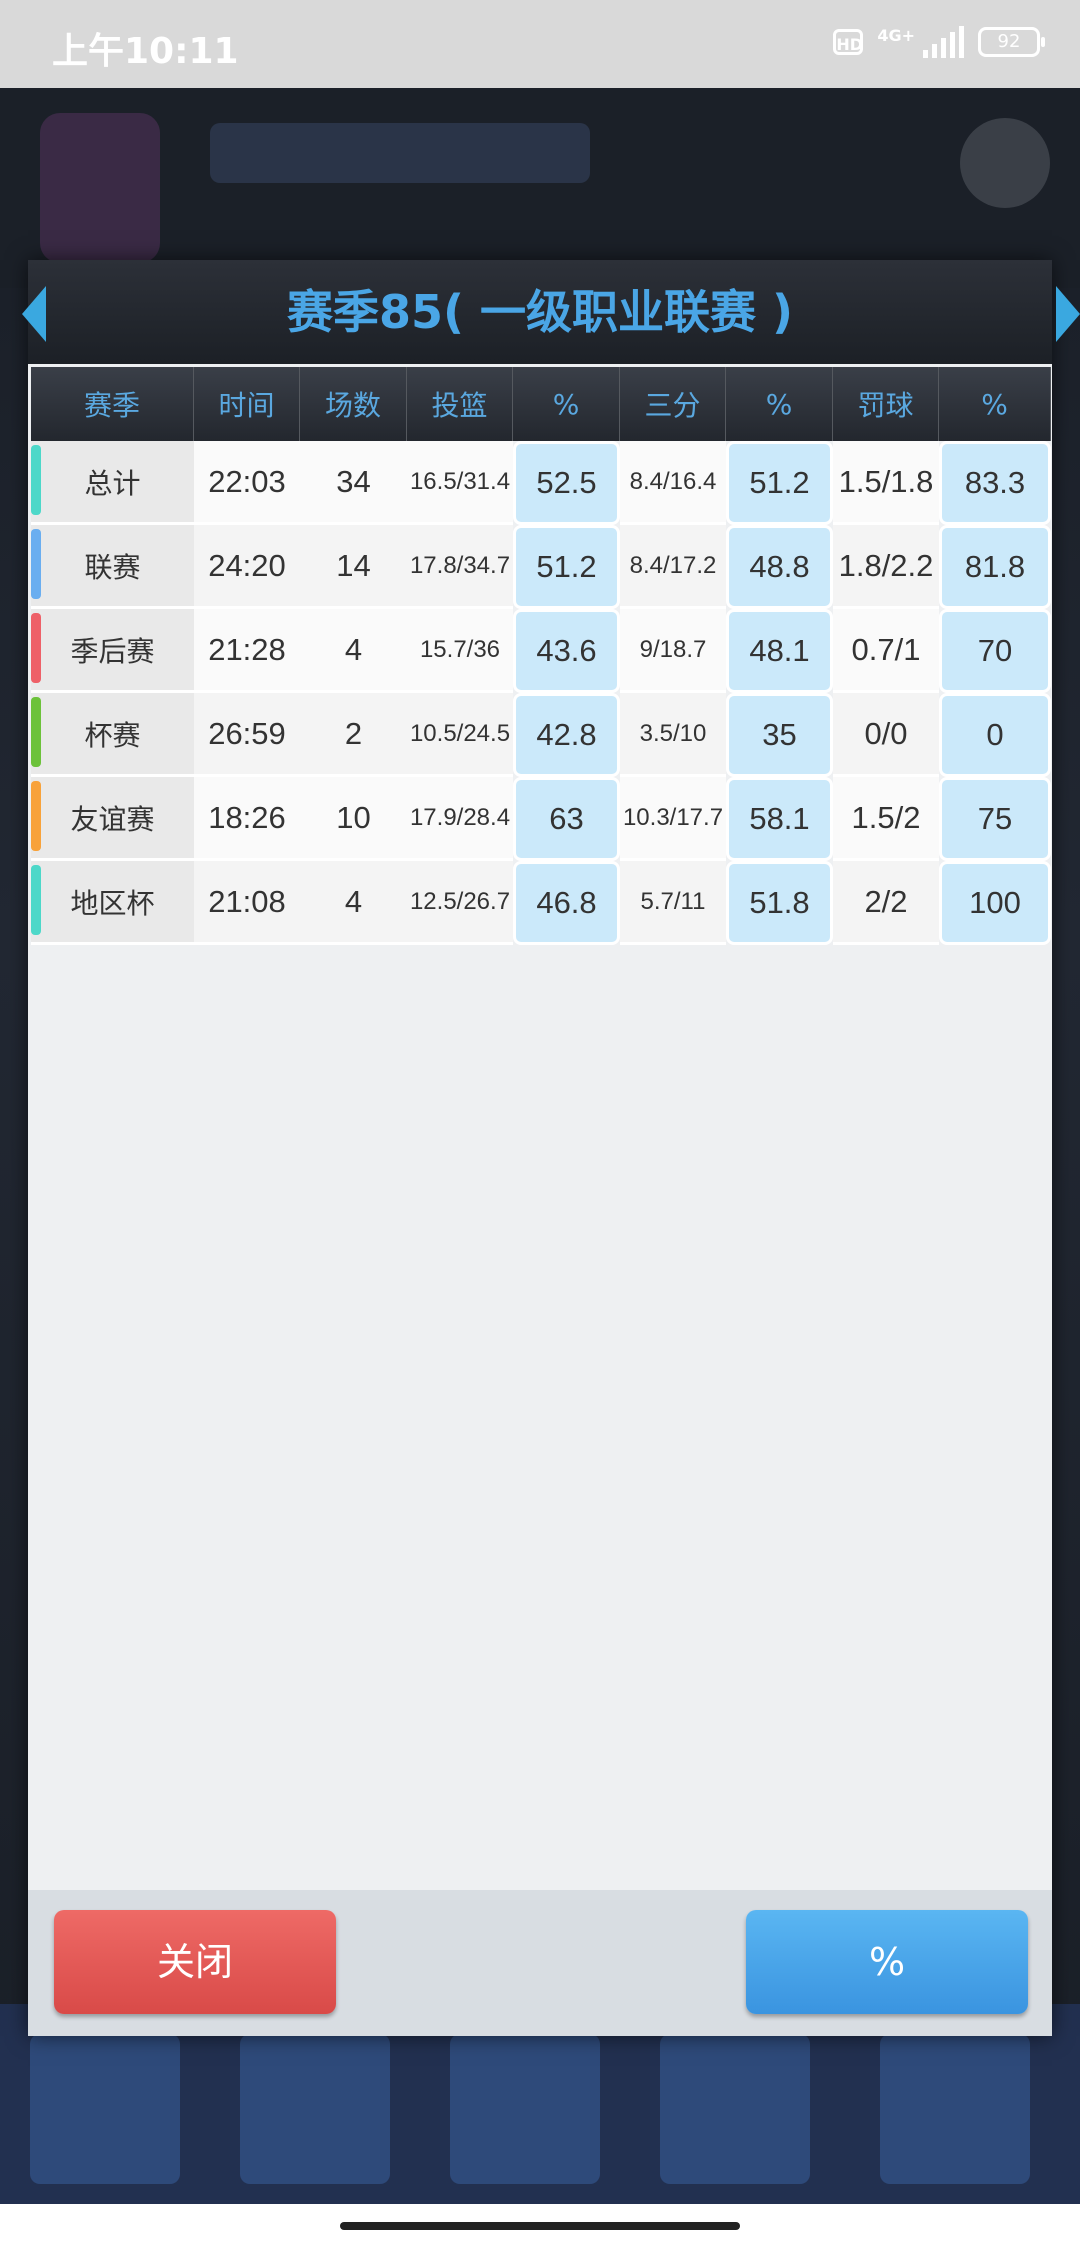 The height and width of the screenshot is (2248, 1080). Describe the element at coordinates (566, 567) in the screenshot. I see `fg-pct-cell: 51.2` at that location.